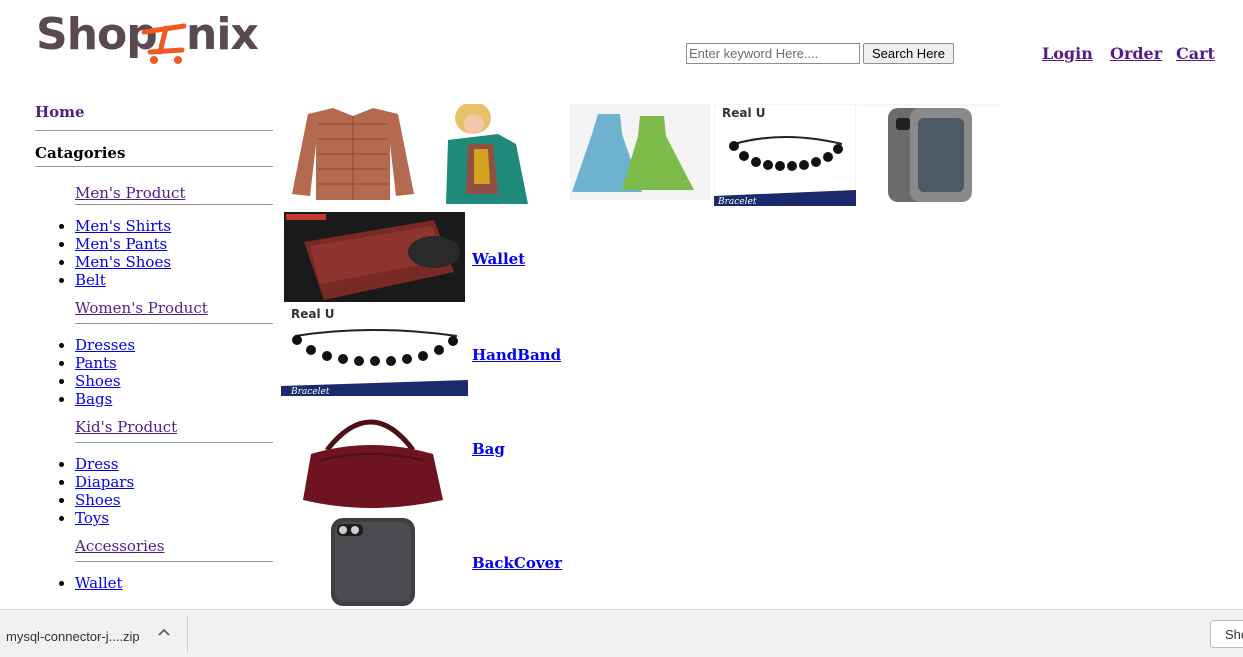 This screenshot has height=657, width=1243. What do you see at coordinates (744, 113) in the screenshot?
I see `banner-bracelet-brand: Real U` at bounding box center [744, 113].